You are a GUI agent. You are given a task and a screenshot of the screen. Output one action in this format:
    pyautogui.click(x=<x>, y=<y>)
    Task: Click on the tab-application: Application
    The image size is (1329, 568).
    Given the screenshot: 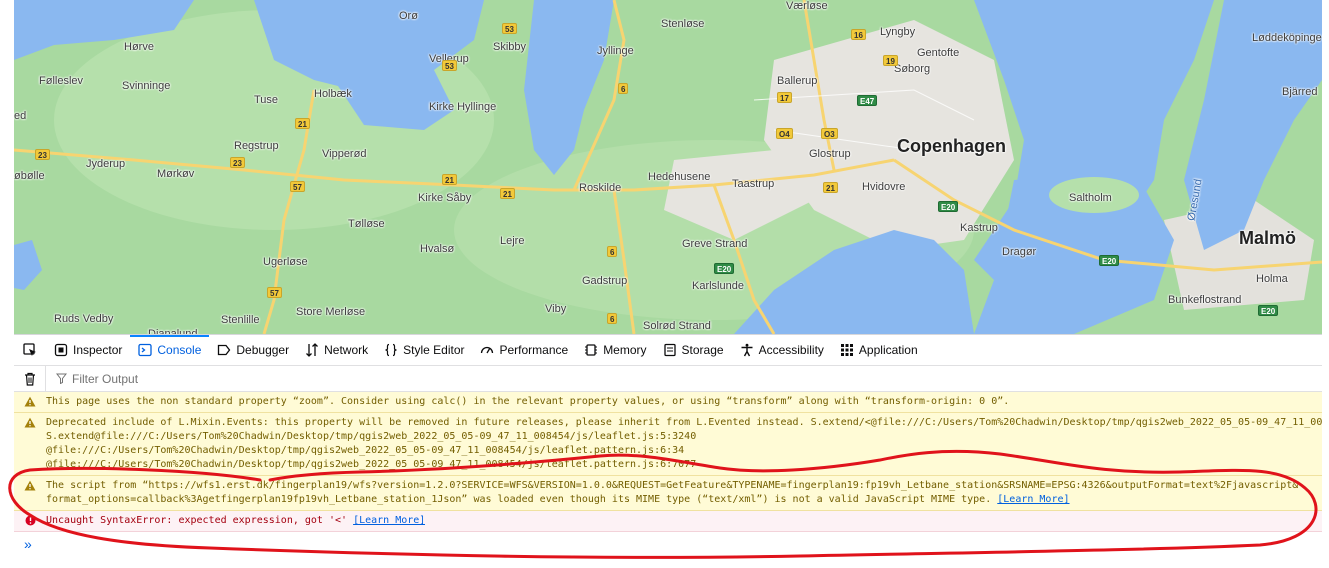 What is the action you would take?
    pyautogui.click(x=879, y=350)
    